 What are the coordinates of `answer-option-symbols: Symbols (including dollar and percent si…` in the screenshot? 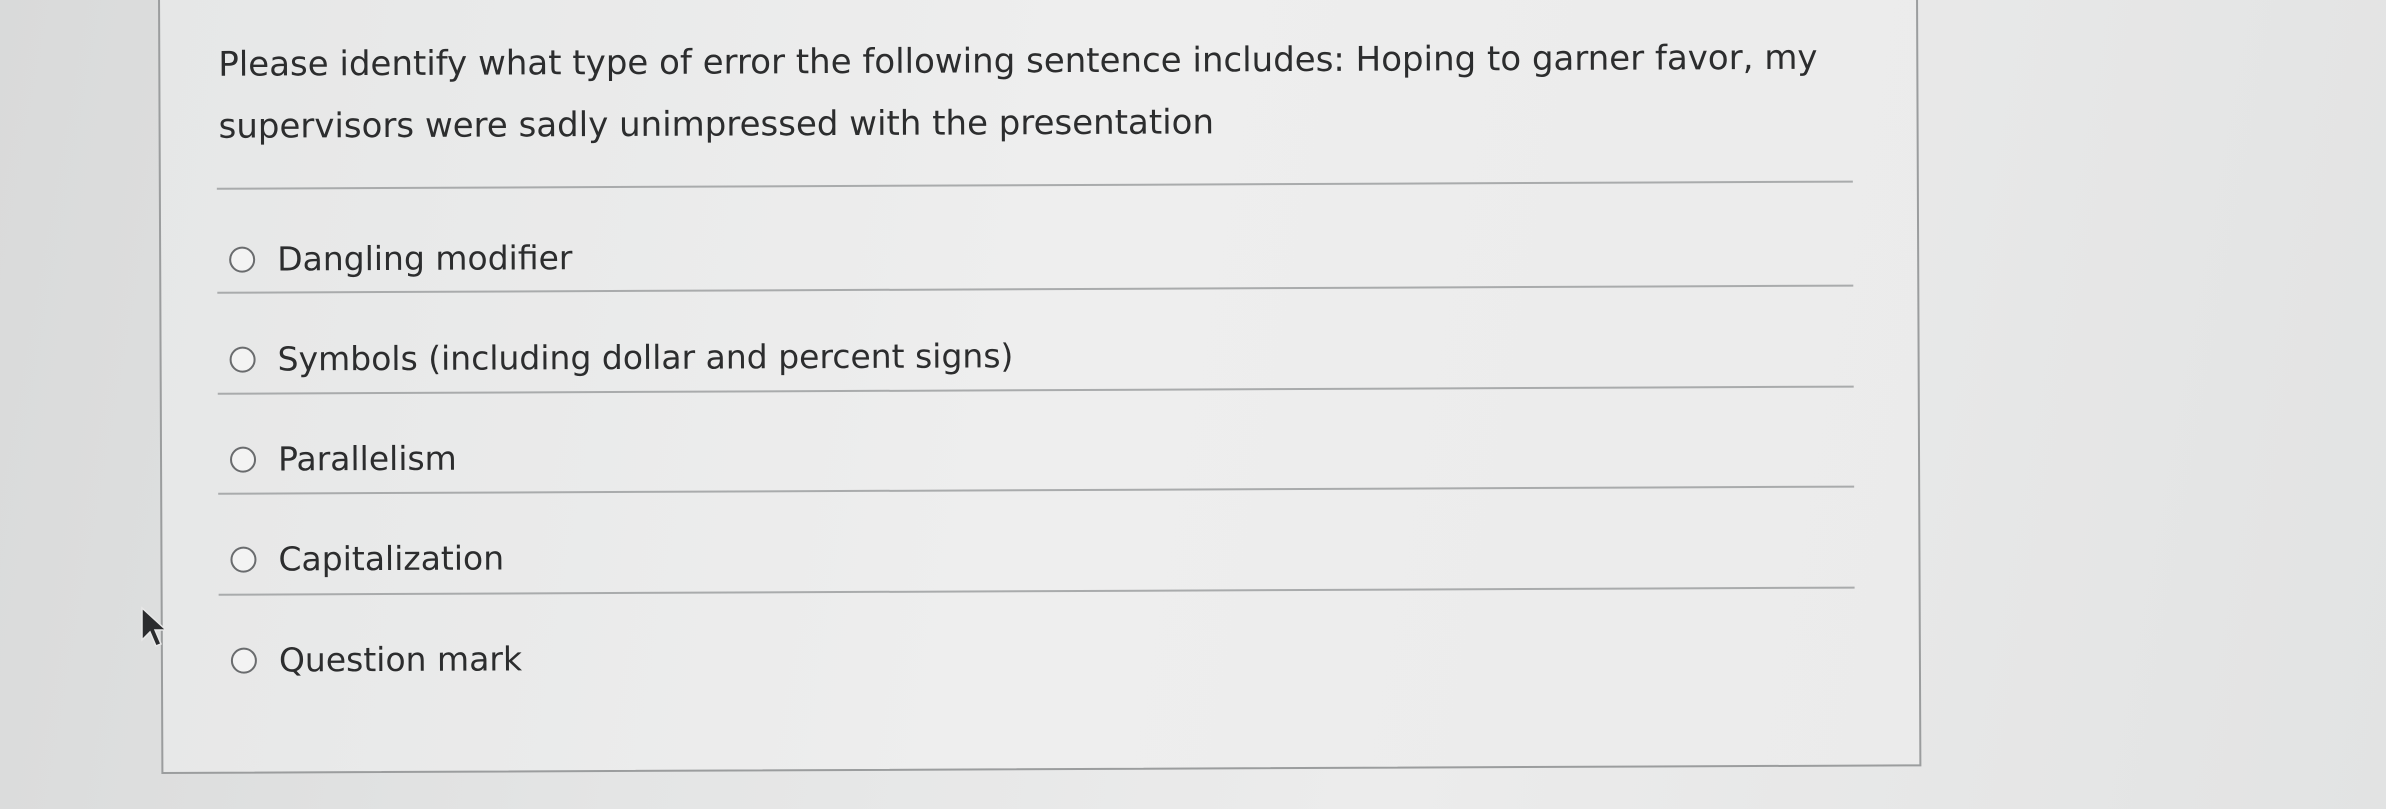 It's located at (621, 357).